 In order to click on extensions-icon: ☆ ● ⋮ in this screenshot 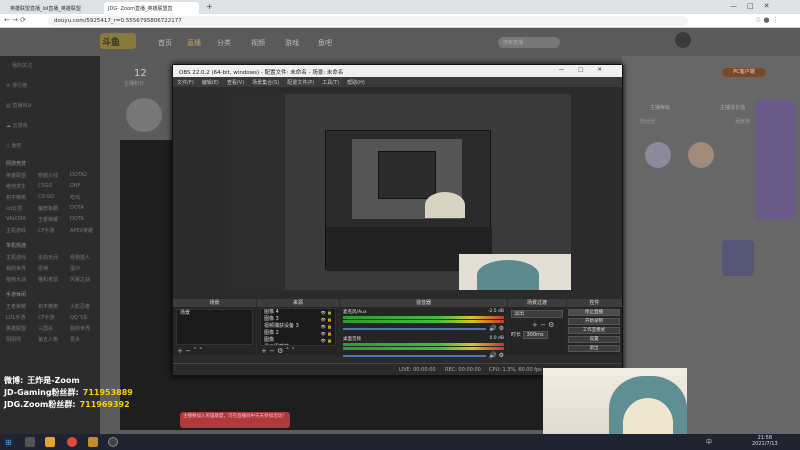, I will do `click(767, 20)`.